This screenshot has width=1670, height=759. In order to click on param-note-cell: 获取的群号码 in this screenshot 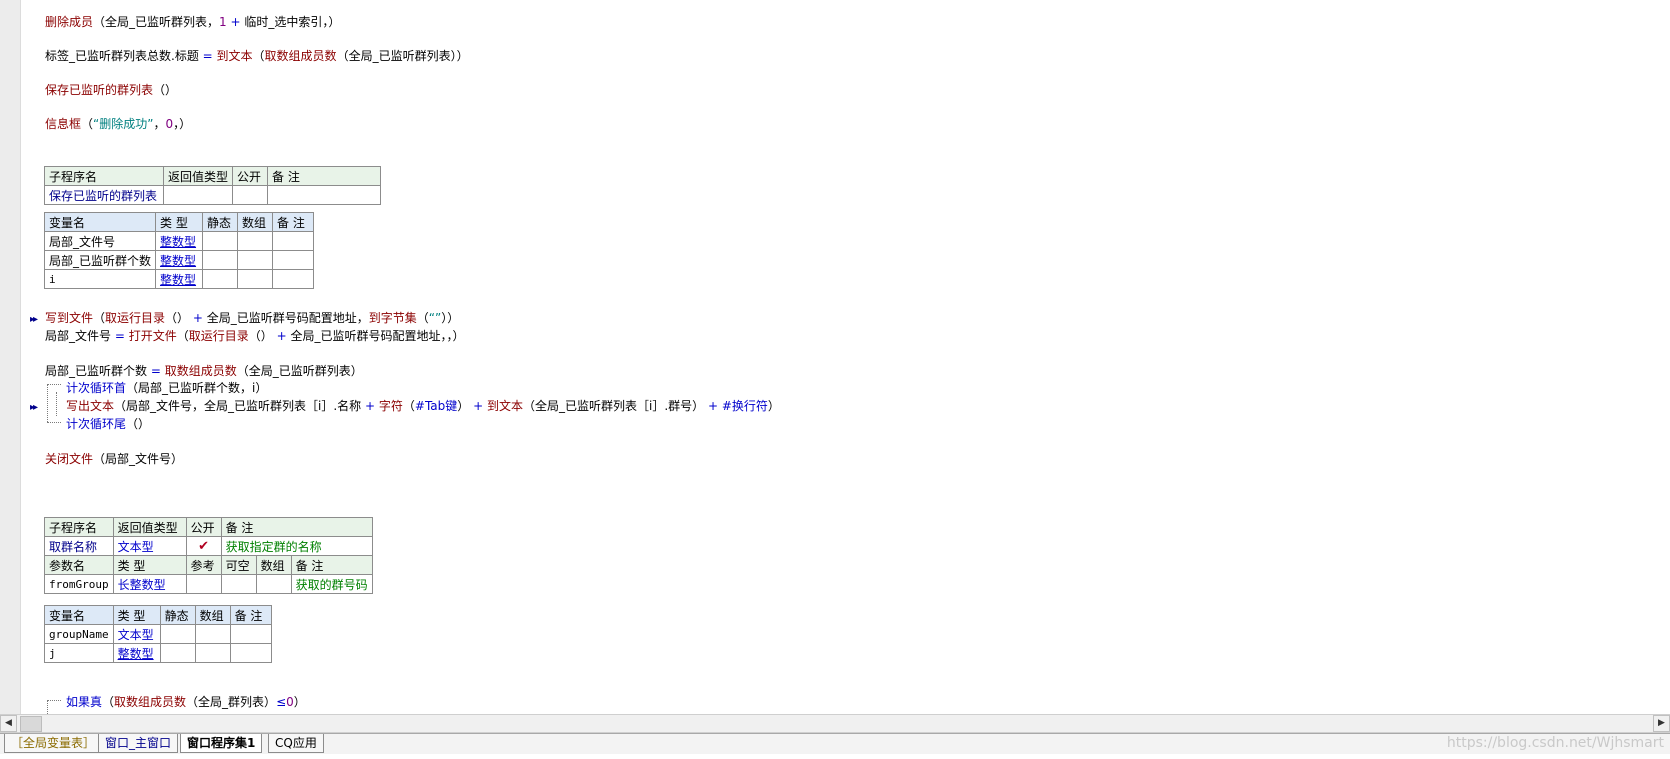, I will do `click(331, 584)`.